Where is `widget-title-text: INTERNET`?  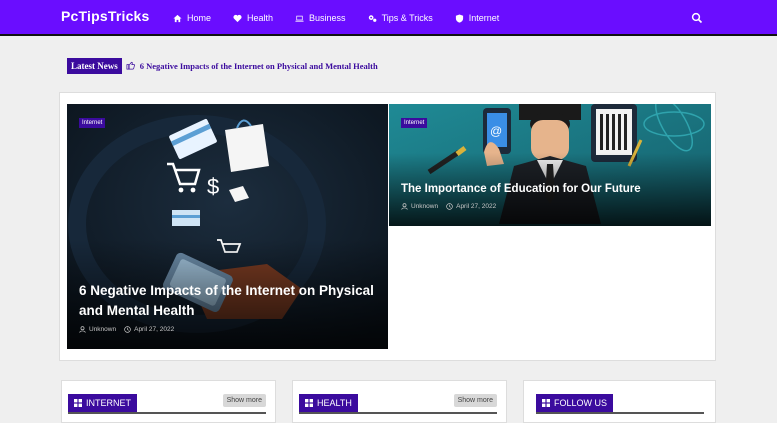 widget-title-text: INTERNET is located at coordinates (108, 403).